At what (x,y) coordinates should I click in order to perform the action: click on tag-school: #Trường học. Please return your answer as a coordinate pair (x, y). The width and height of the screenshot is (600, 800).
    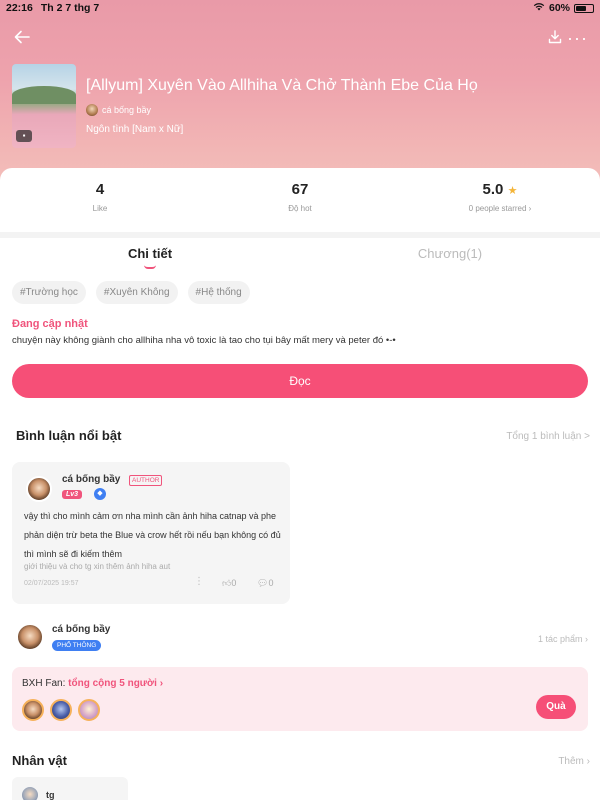
    Looking at the image, I should click on (49, 292).